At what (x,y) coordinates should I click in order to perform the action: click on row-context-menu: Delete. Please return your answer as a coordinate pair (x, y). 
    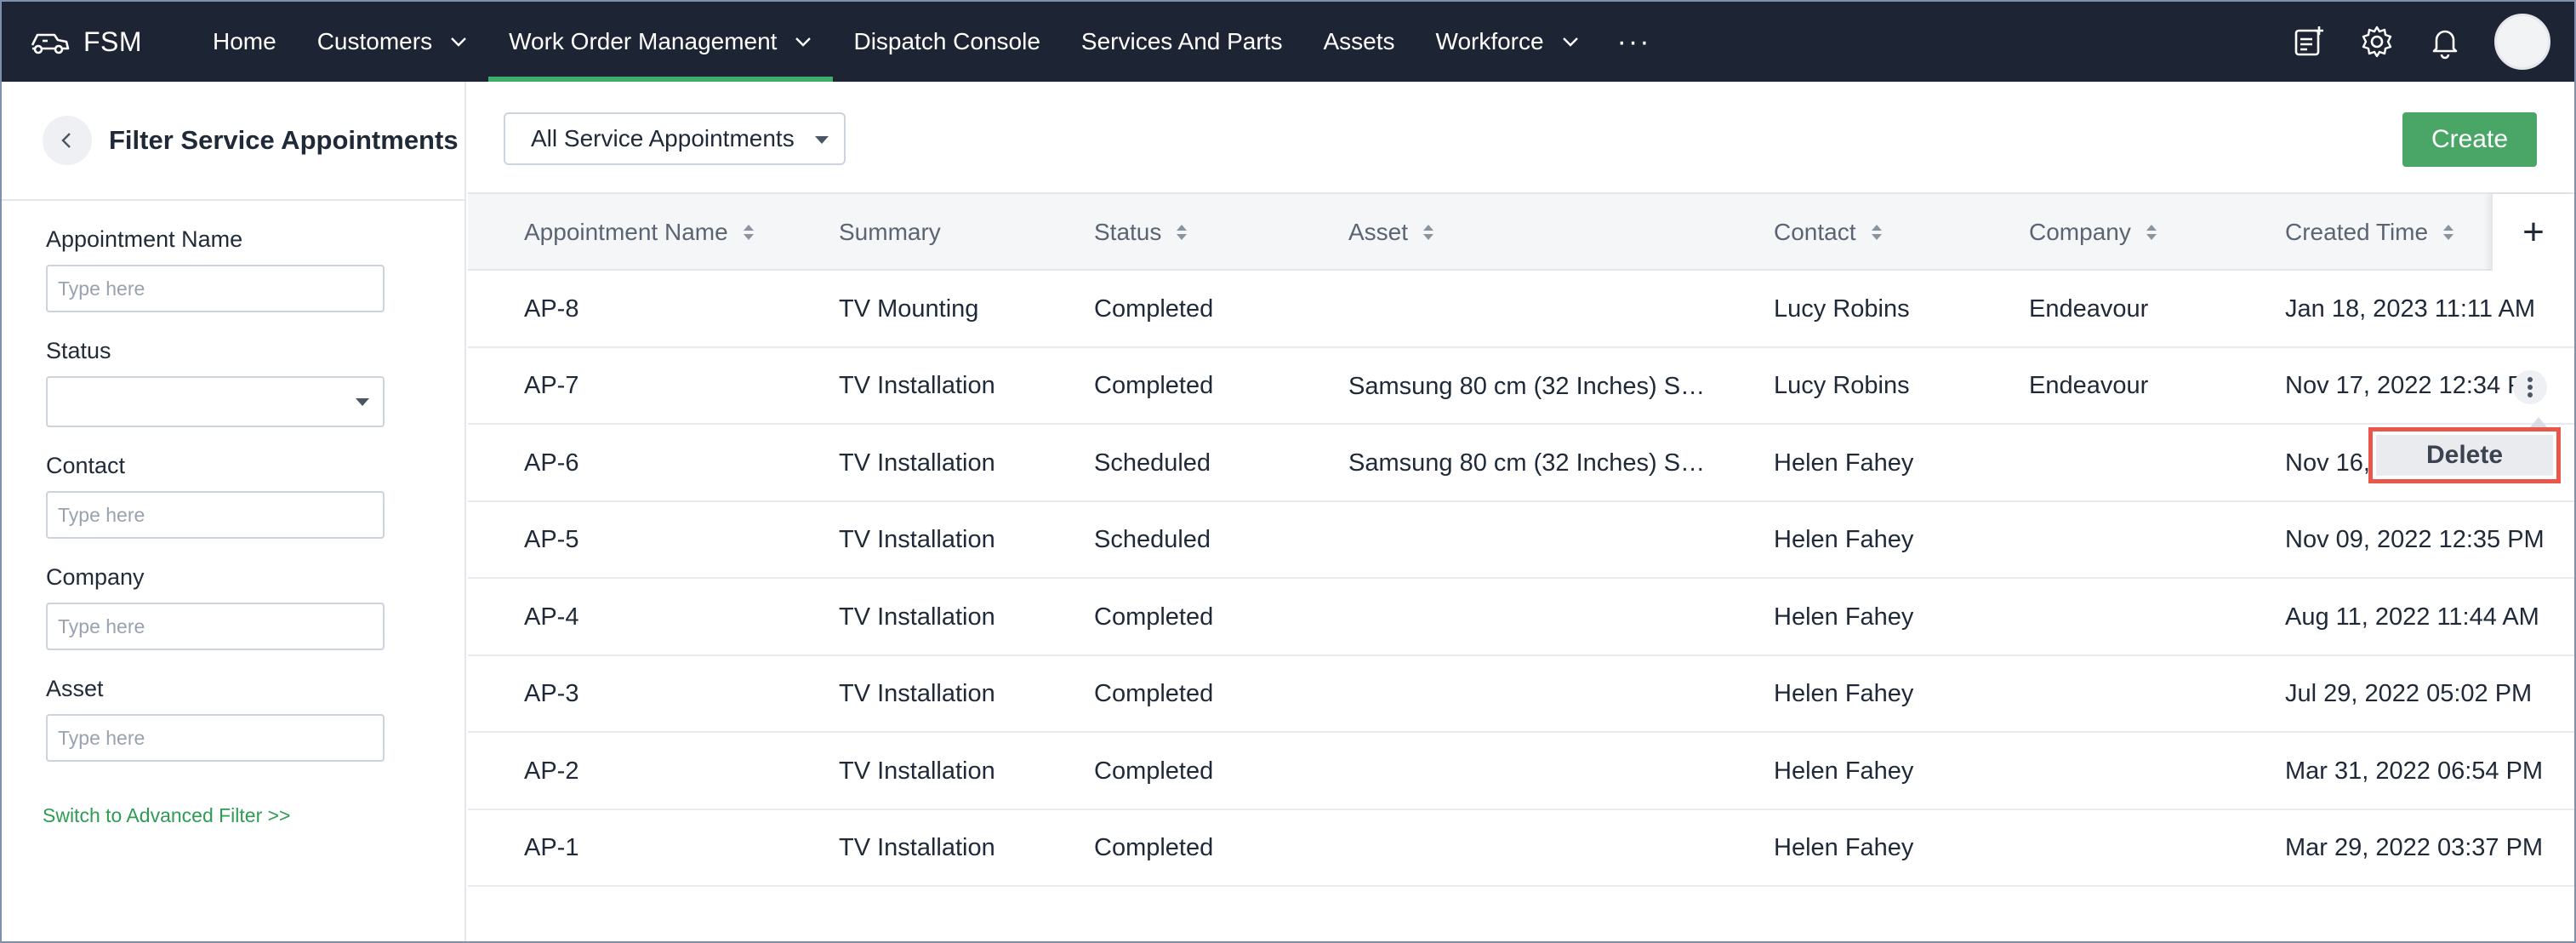
    Looking at the image, I should click on (2464, 455).